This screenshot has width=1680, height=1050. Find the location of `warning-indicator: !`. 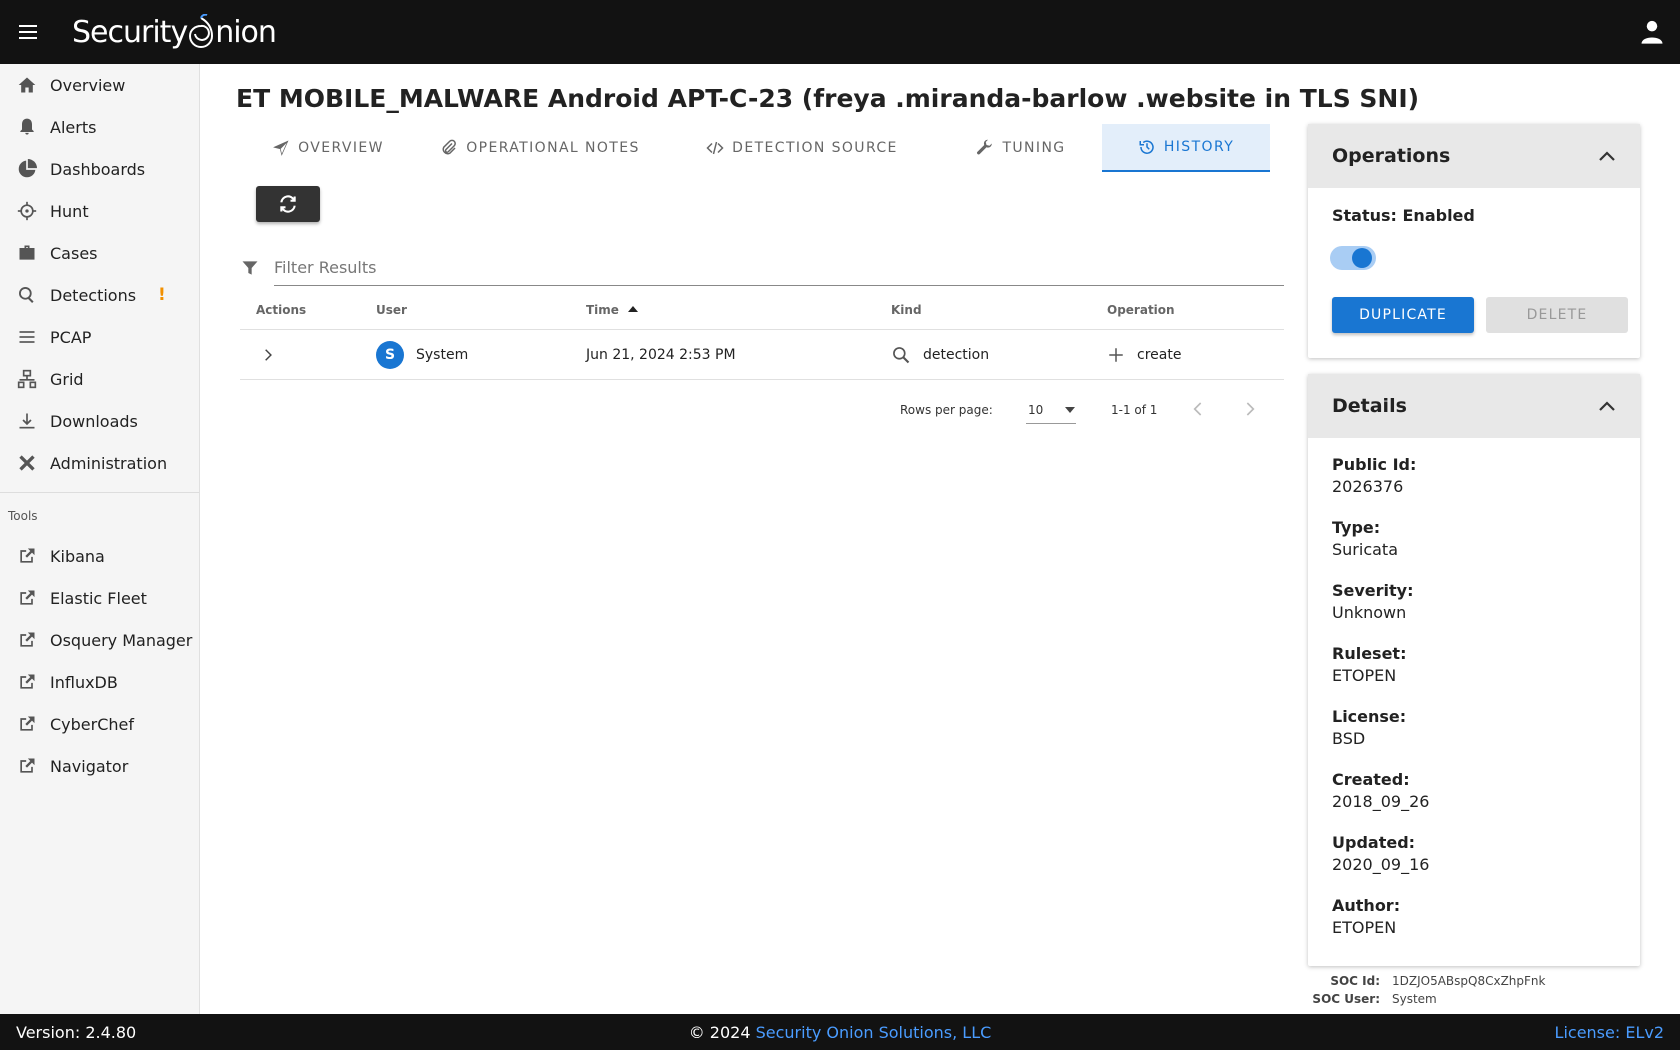

warning-indicator: ! is located at coordinates (162, 295).